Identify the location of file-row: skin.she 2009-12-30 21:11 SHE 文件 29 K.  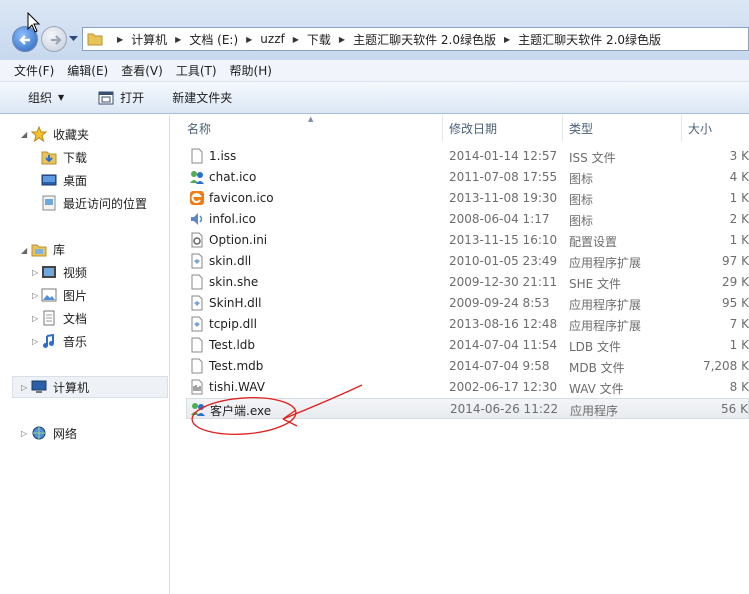
(467, 282).